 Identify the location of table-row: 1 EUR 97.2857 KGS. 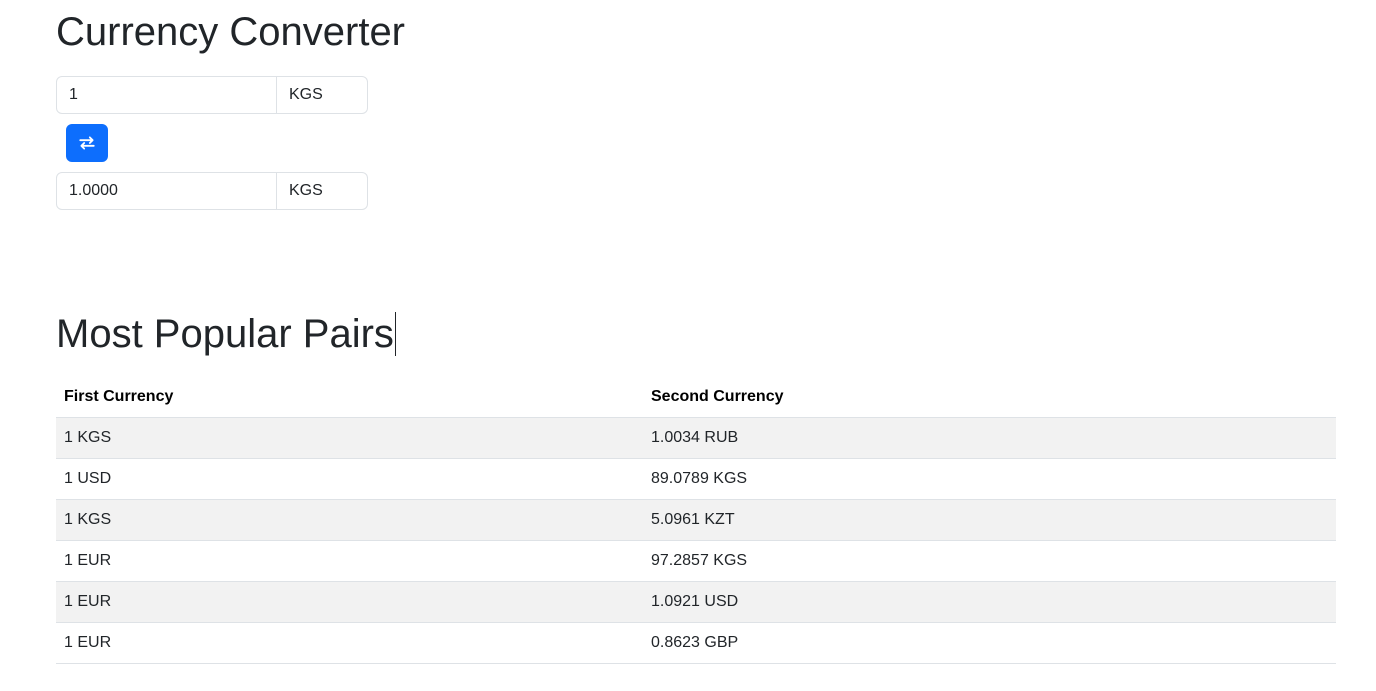
(696, 561).